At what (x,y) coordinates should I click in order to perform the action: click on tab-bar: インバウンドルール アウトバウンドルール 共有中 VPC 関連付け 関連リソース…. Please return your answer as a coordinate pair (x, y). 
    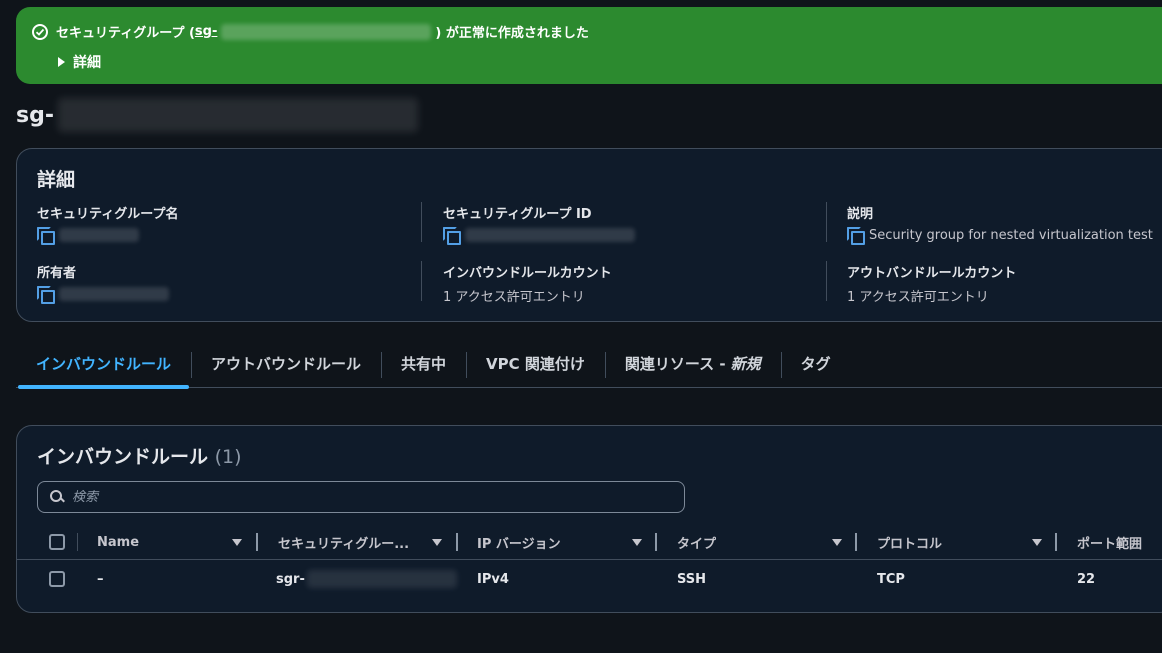
    Looking at the image, I should click on (589, 364).